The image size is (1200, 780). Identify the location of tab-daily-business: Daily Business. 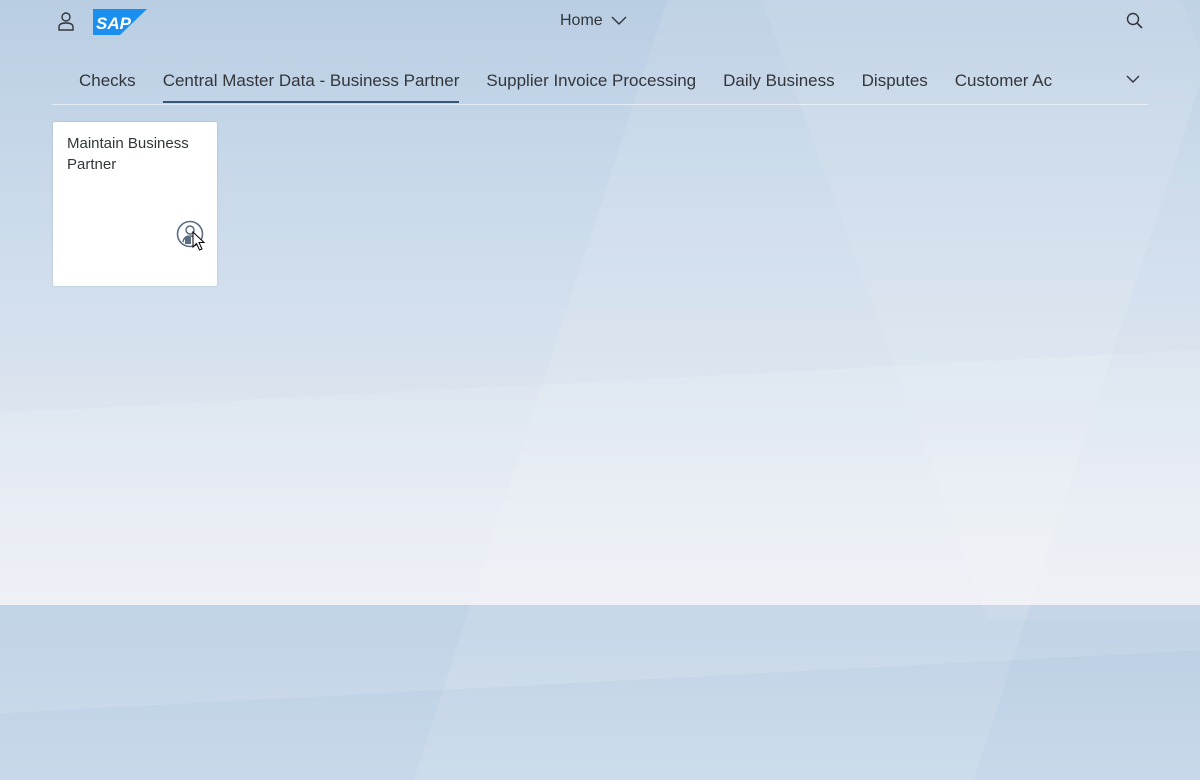
(779, 82).